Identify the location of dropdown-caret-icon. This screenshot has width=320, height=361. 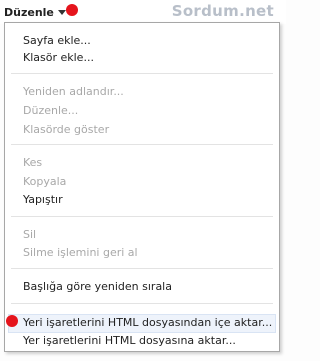
(61, 12).